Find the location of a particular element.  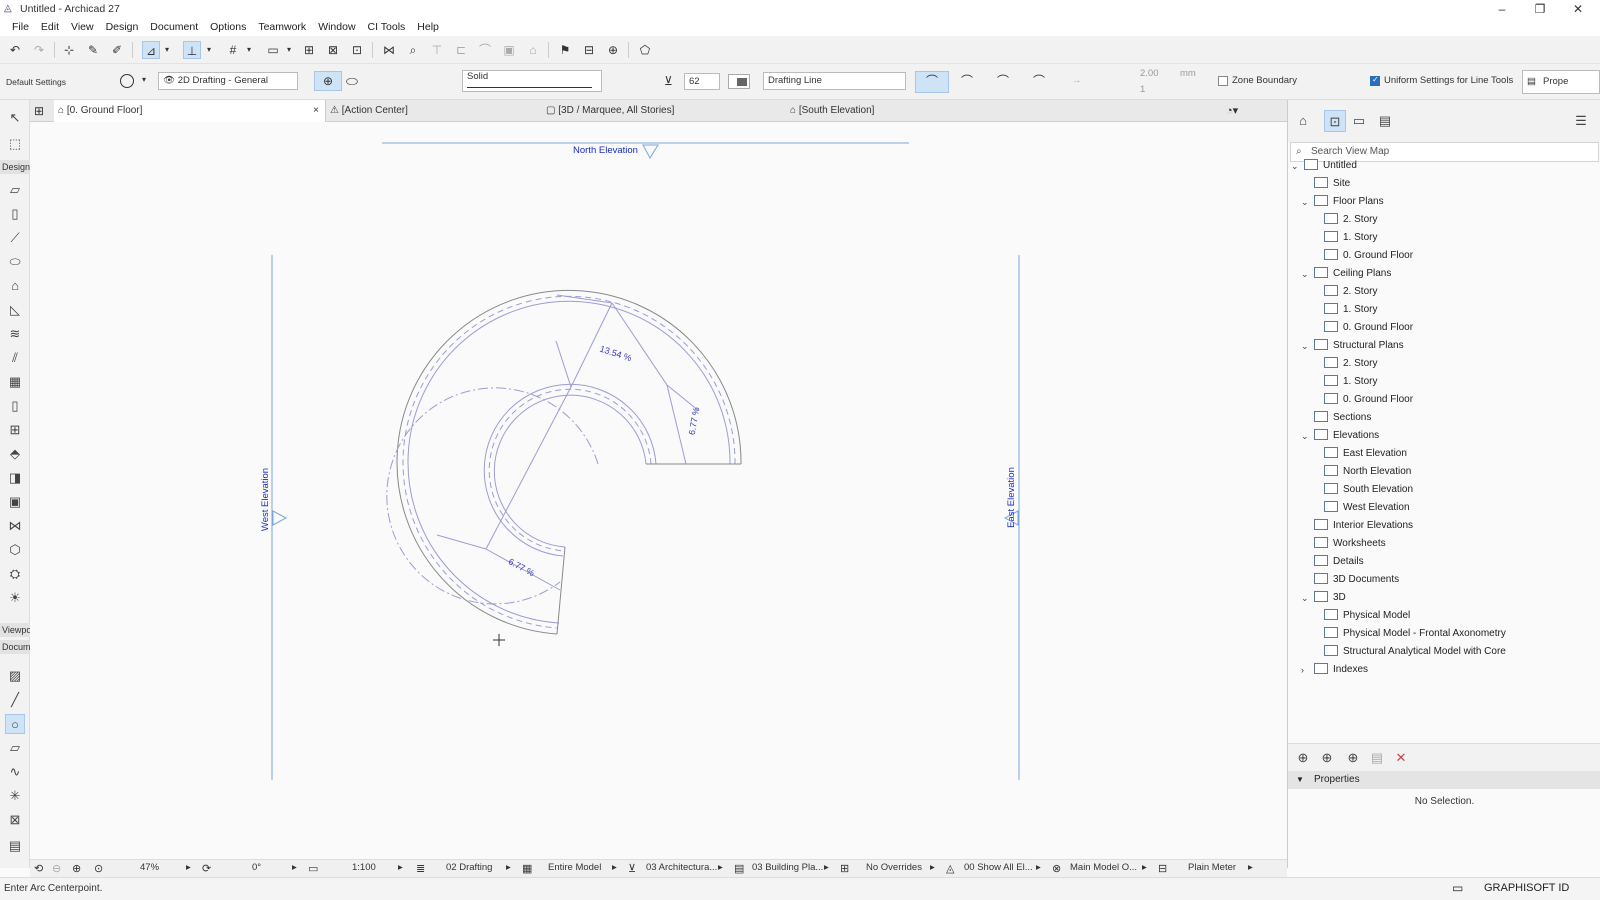

tab-south-elevation: ⌂ [South Elevation] is located at coordinates (910, 111).